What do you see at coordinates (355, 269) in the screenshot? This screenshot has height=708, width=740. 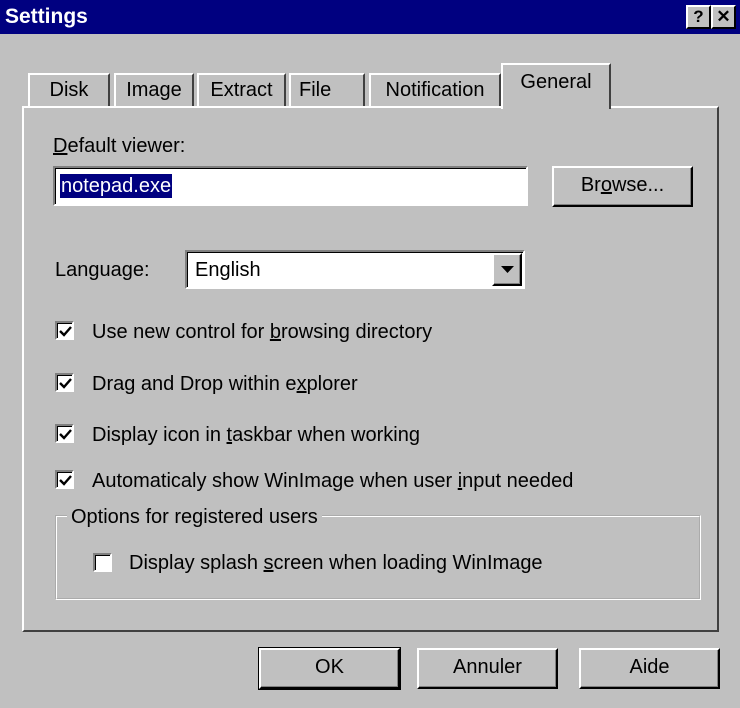 I see `language-select: English` at bounding box center [355, 269].